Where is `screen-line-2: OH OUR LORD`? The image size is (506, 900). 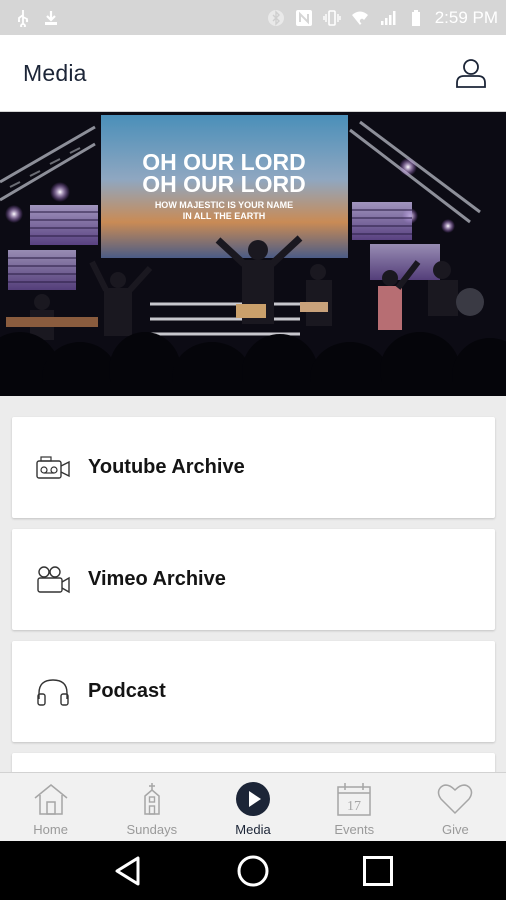
screen-line-2: OH OUR LORD is located at coordinates (224, 184).